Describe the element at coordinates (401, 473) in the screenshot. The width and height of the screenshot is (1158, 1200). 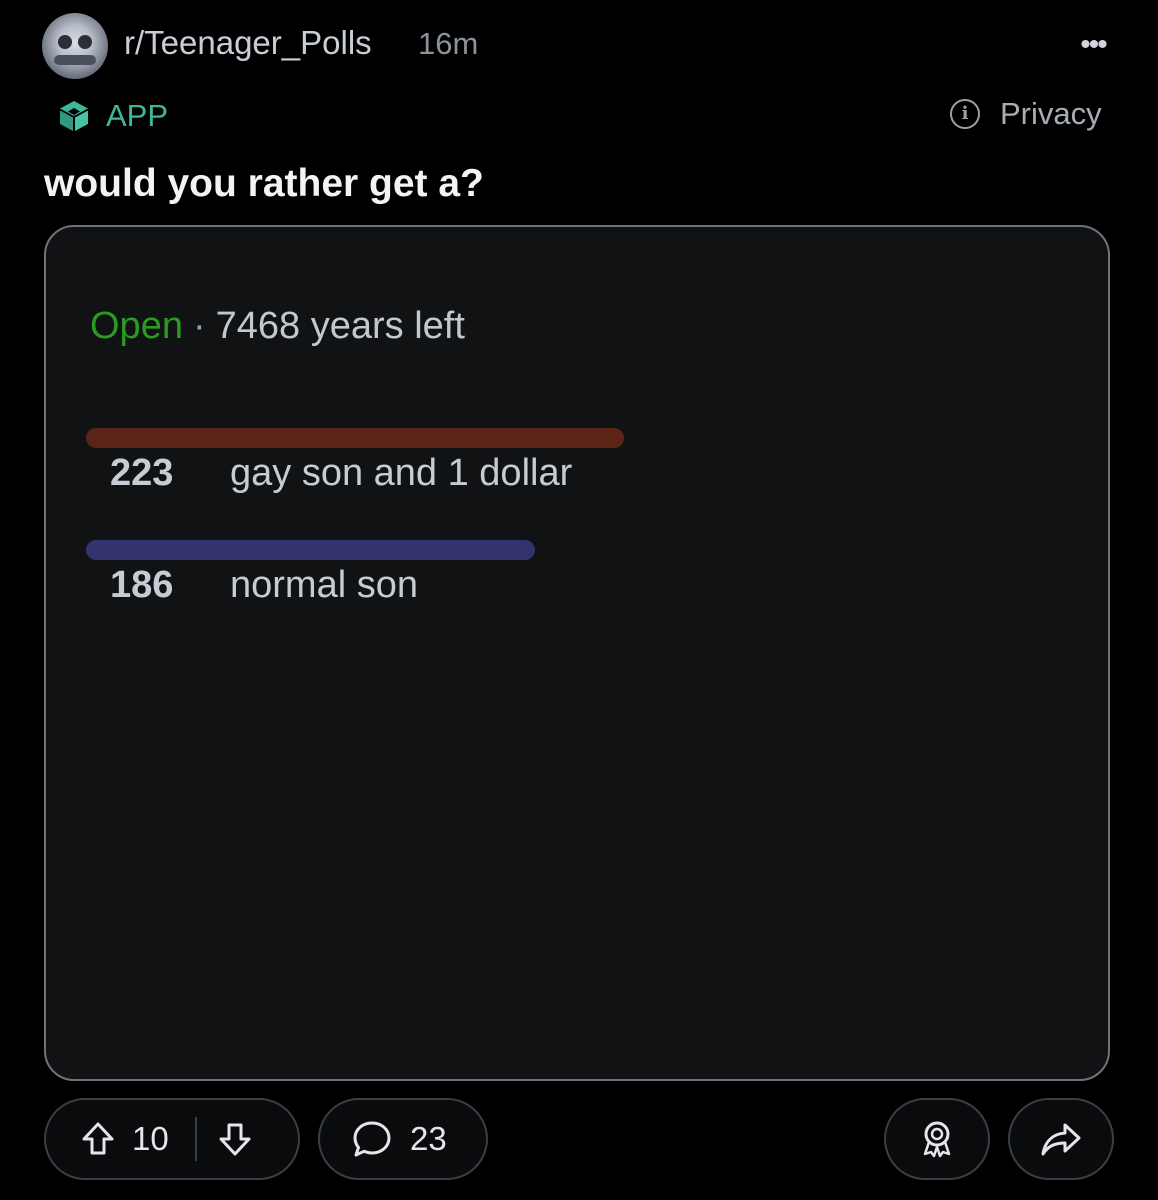
I see `poll-option-label: gay son and 1 dollar` at that location.